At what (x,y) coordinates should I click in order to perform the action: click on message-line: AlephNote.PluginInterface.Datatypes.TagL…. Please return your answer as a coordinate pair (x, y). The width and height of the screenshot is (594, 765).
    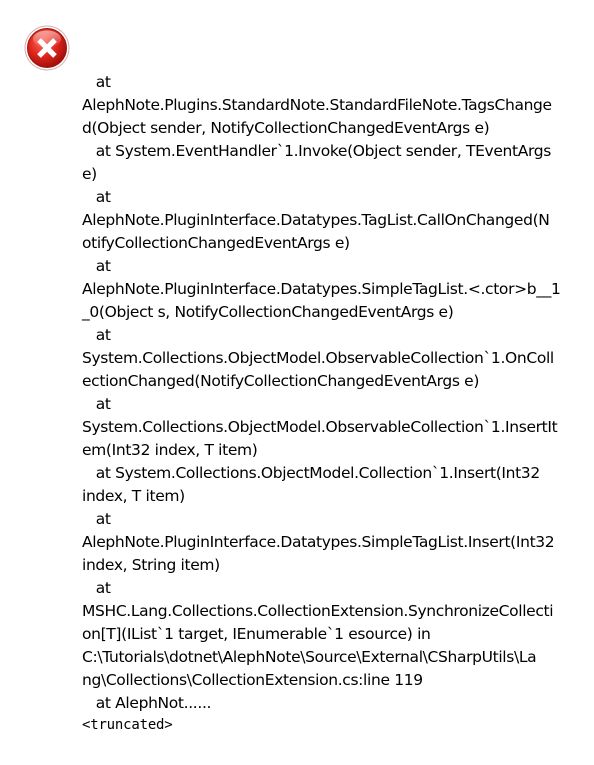
    Looking at the image, I should click on (316, 220).